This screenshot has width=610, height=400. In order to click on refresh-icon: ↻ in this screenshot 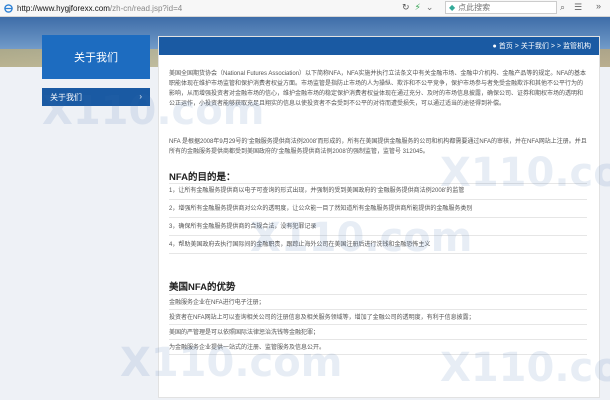, I will do `click(406, 7)`.